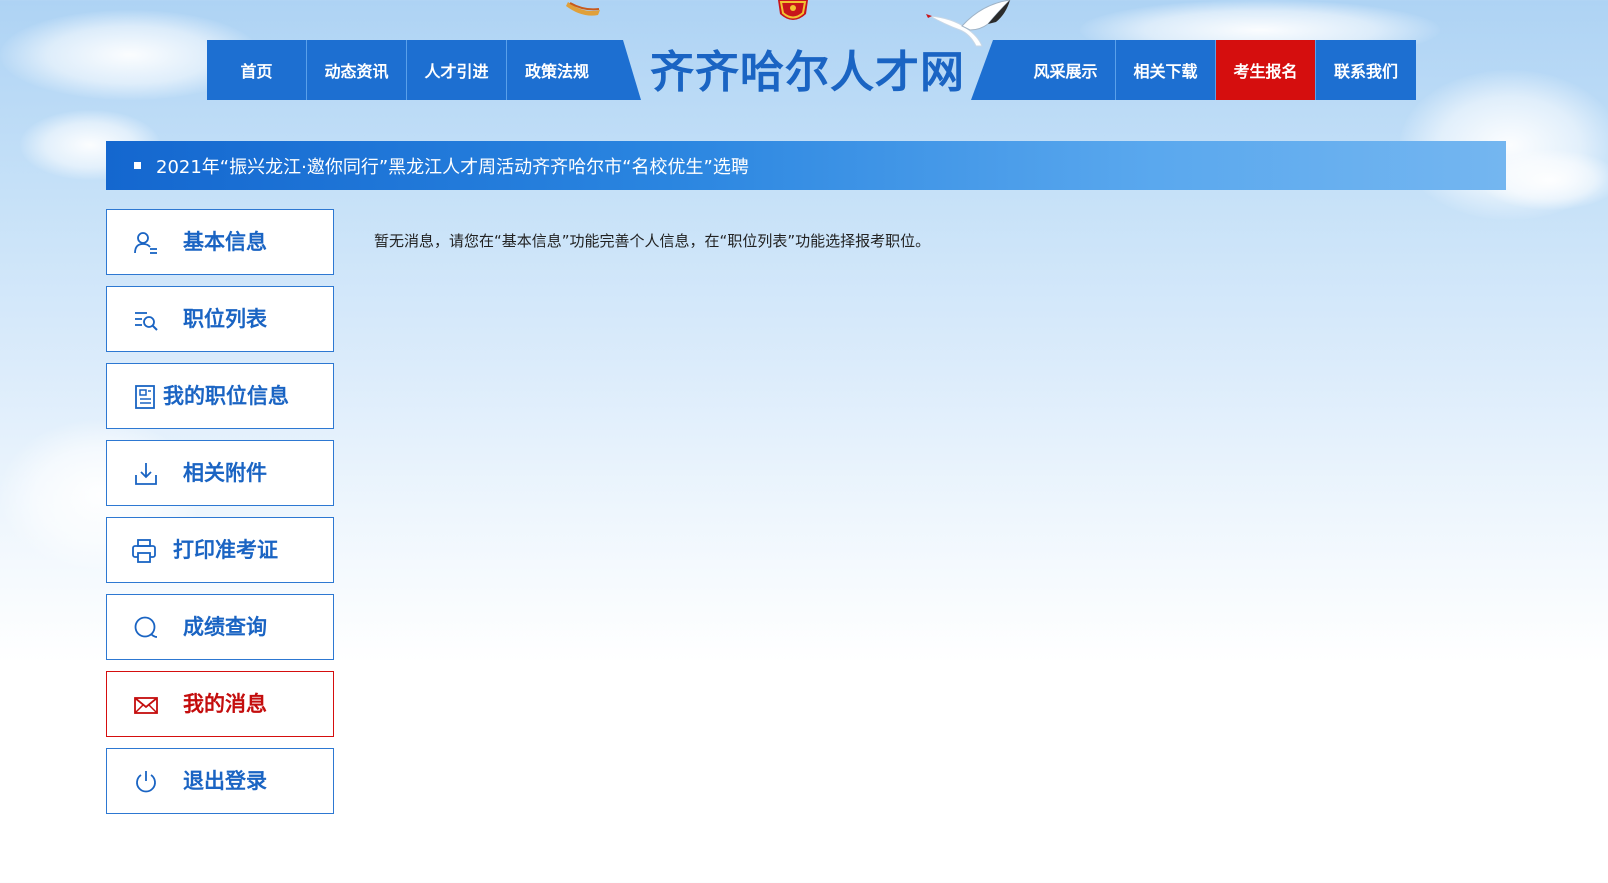 The height and width of the screenshot is (883, 1608). I want to click on nav-registration: 考生报名, so click(1266, 70).